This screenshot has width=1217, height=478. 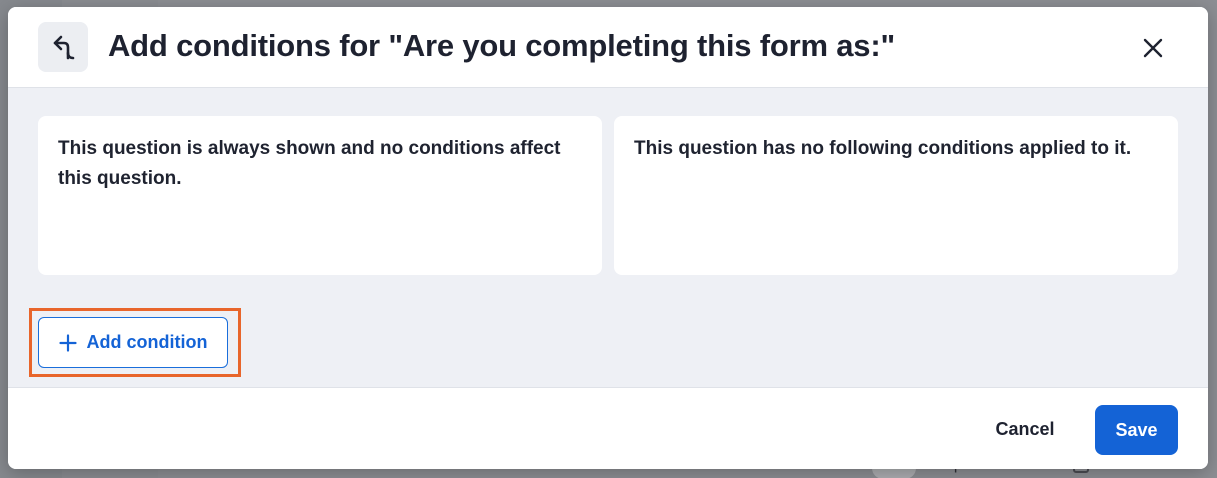 What do you see at coordinates (147, 342) in the screenshot?
I see `add-condition-label: Add condition` at bounding box center [147, 342].